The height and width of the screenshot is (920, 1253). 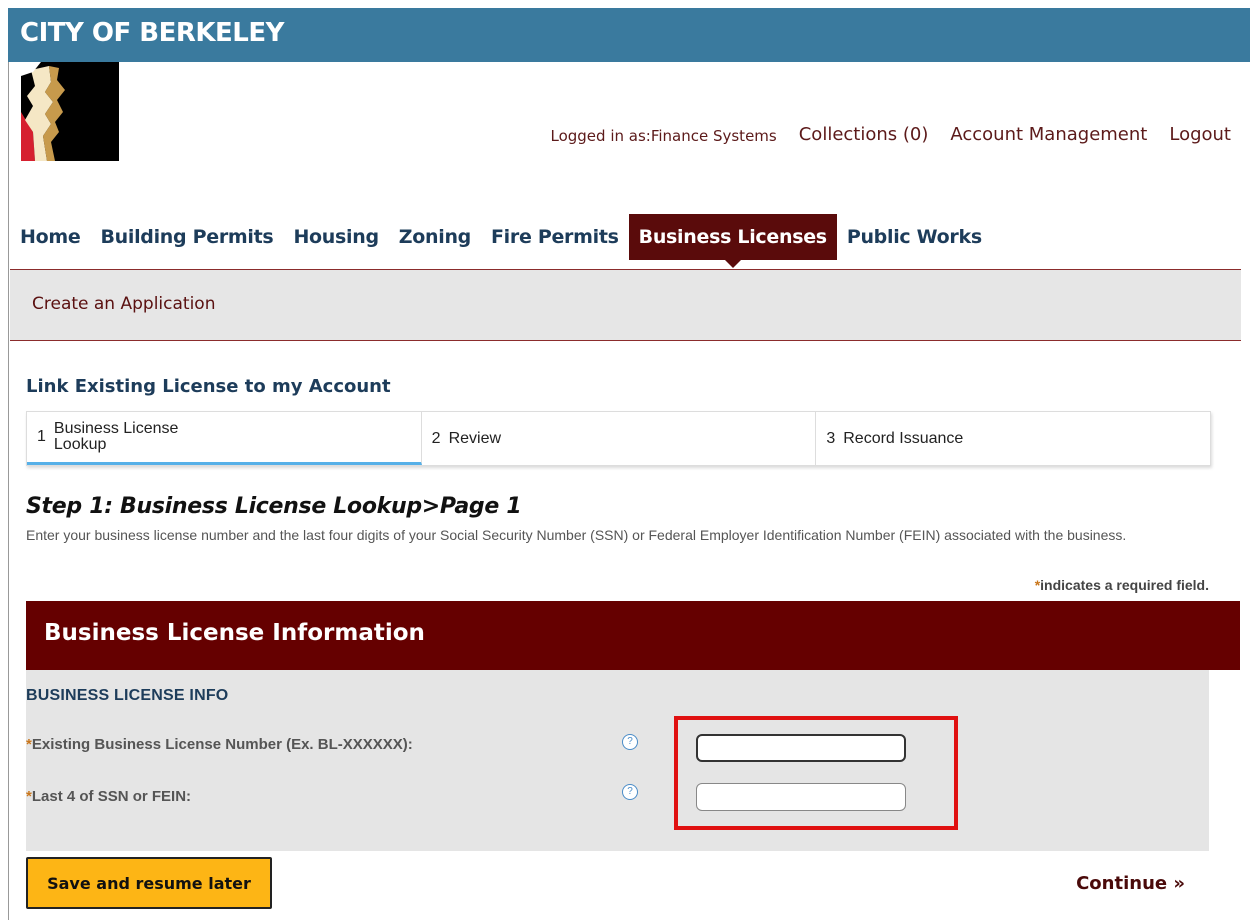 I want to click on ssn-fein-label: *Last 4 of SSN or FEIN:, so click(x=108, y=796).